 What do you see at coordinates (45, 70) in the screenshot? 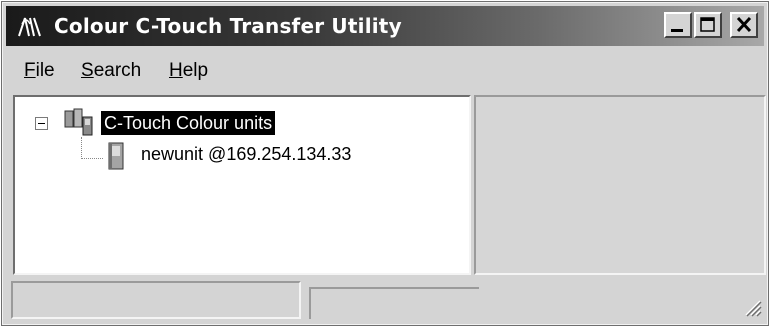
I see `menu-file-label: ile` at bounding box center [45, 70].